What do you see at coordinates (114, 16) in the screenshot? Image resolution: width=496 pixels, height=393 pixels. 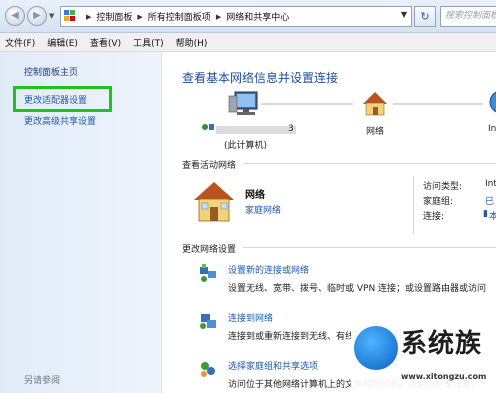 I see `breadcrumb-control-panel: 控制面板` at bounding box center [114, 16].